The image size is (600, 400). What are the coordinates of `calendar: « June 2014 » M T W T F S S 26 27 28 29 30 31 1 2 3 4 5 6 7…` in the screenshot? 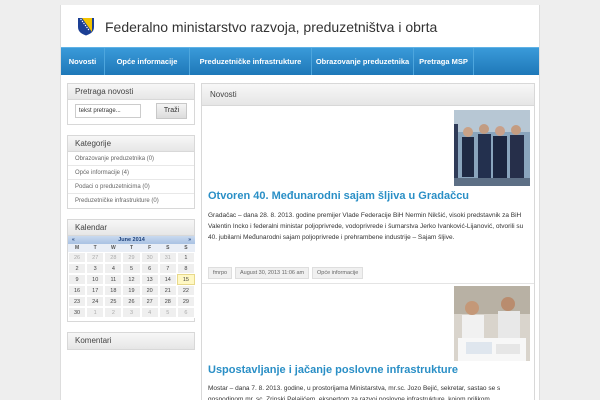 It's located at (131, 277).